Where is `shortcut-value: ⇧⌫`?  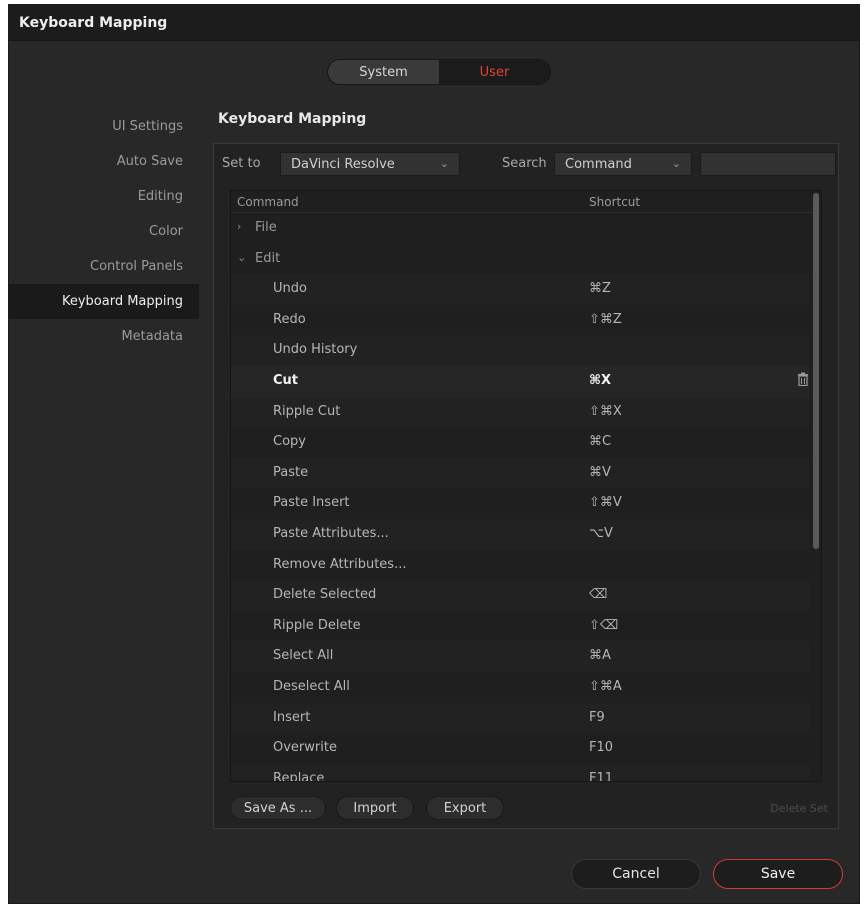
shortcut-value: ⇧⌫ is located at coordinates (603, 625).